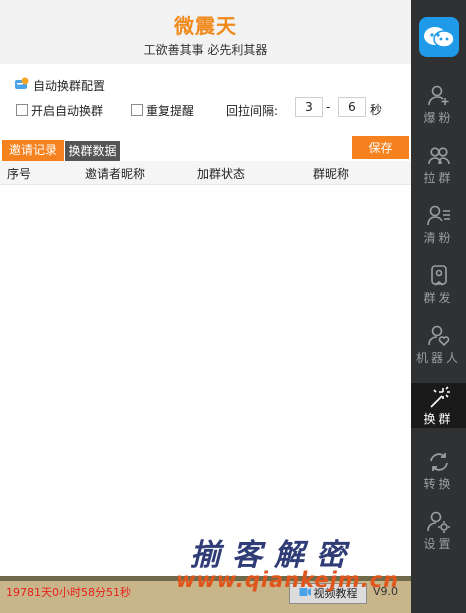 The width and height of the screenshot is (466, 613). What do you see at coordinates (439, 275) in the screenshot?
I see `send-message-icon` at bounding box center [439, 275].